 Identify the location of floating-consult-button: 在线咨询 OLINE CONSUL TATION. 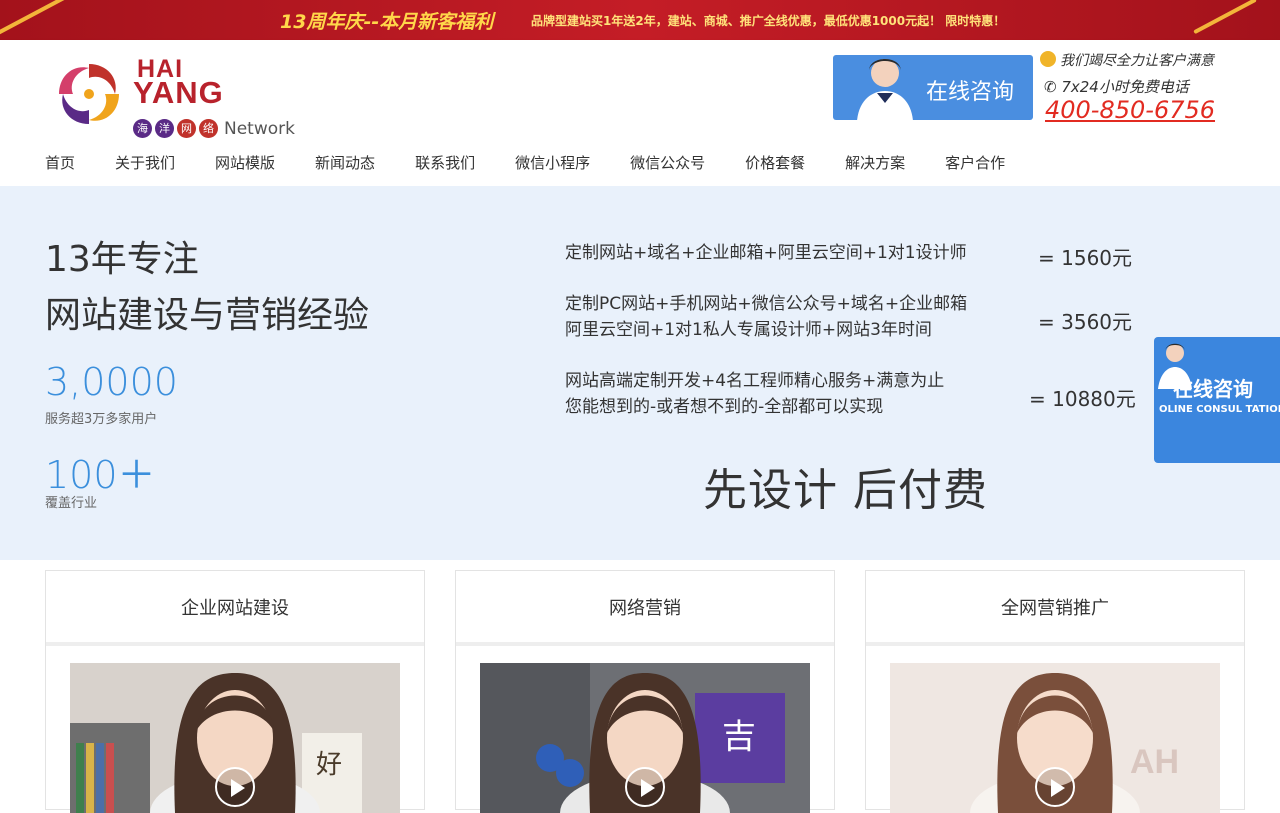
(1217, 400).